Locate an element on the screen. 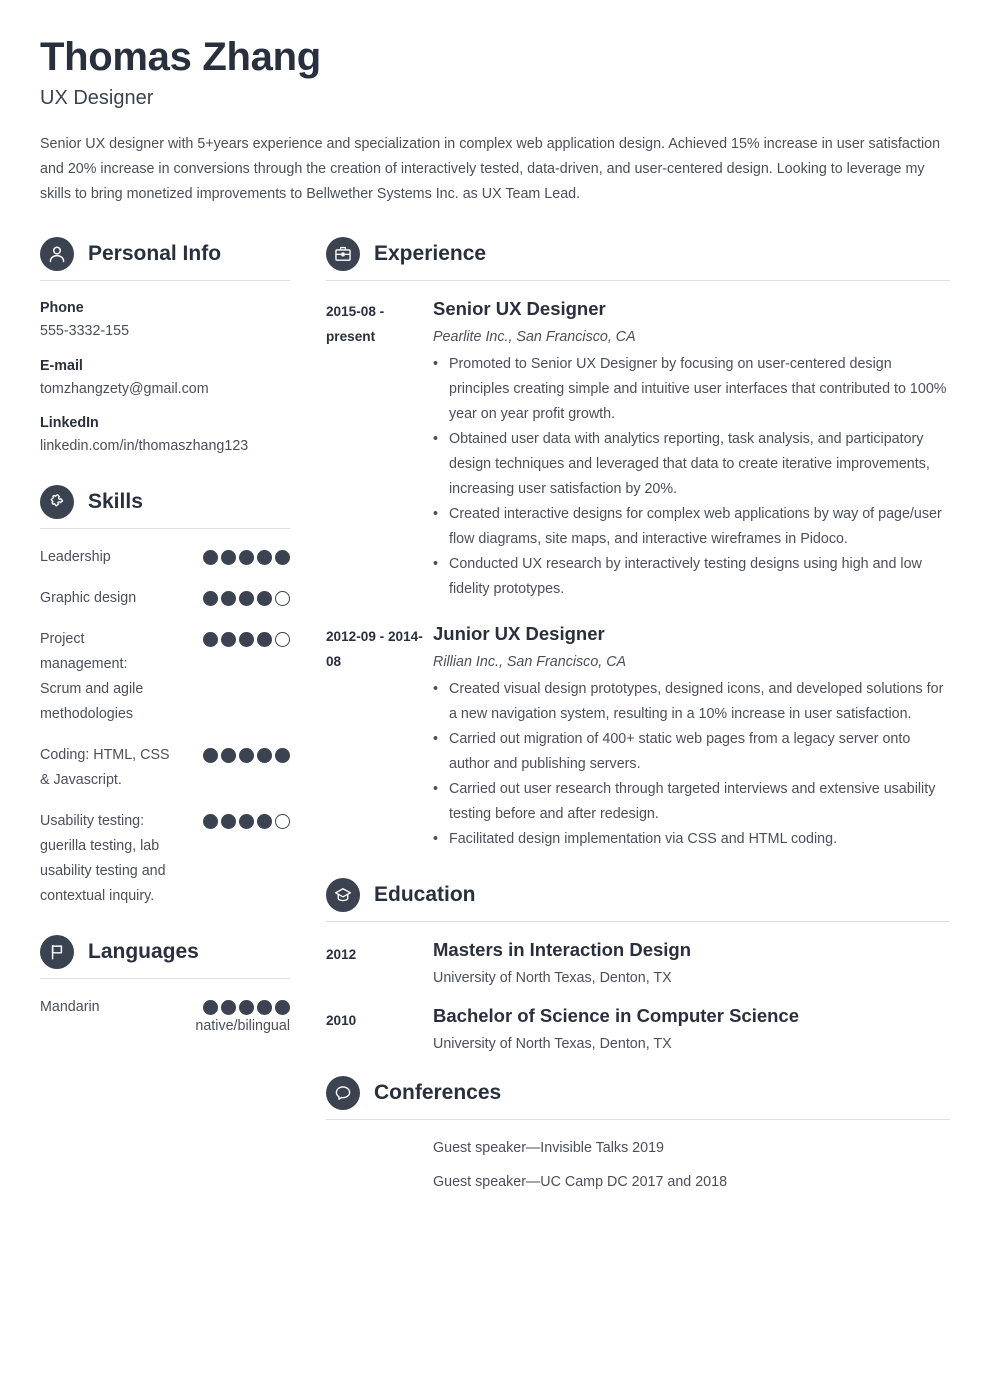 The height and width of the screenshot is (1400, 990). experience-company: Pearlite Inc., San Francisco, CA is located at coordinates (534, 336).